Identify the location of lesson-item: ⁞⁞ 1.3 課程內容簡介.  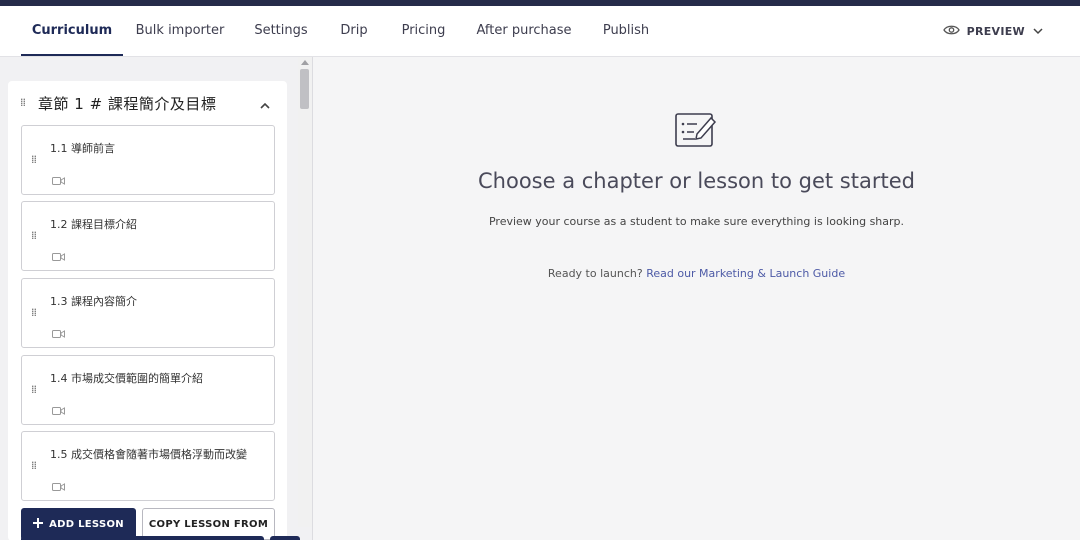
(148, 313).